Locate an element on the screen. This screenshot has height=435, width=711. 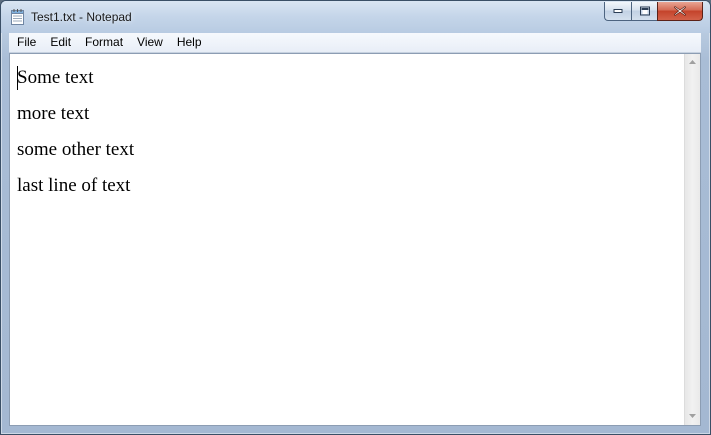
vertical-scrollbar is located at coordinates (692, 239).